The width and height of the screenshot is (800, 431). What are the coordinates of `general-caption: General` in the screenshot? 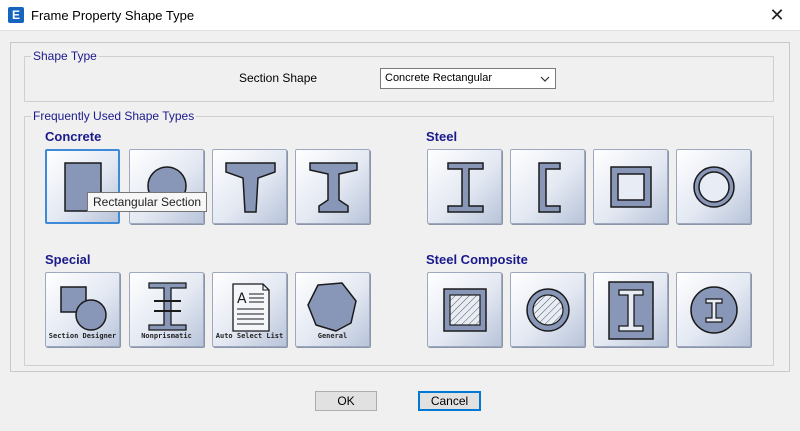 It's located at (332, 336).